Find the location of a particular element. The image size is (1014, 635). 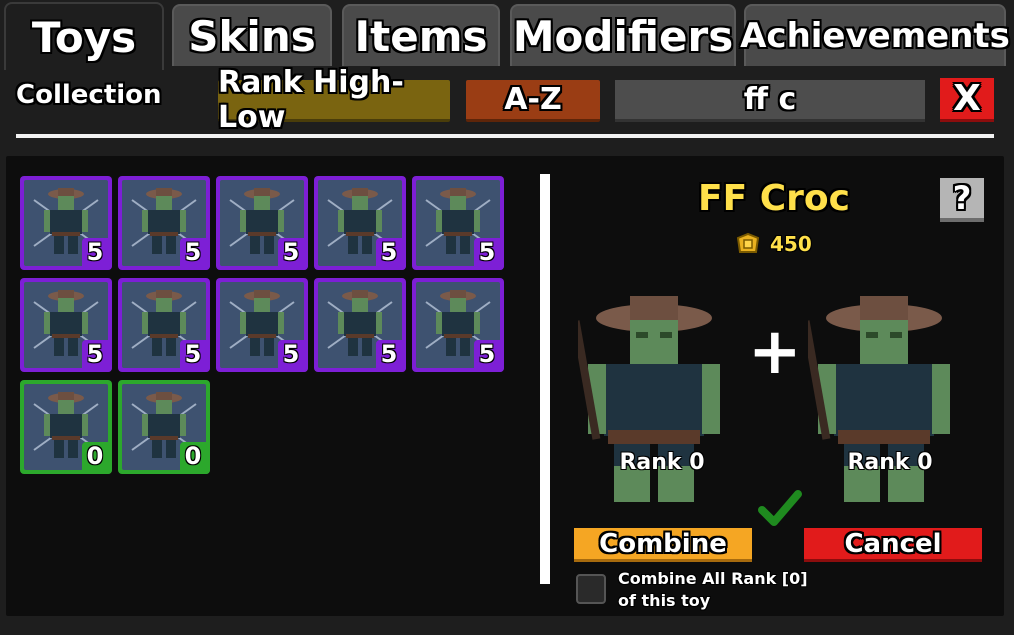

checkmark-icon is located at coordinates (780, 508).